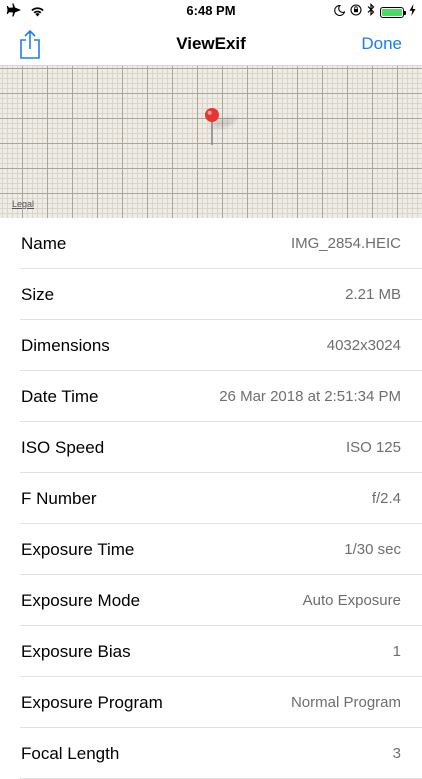 This screenshot has width=422, height=779. Describe the element at coordinates (386, 498) in the screenshot. I see `row-value: f/2.4` at that location.